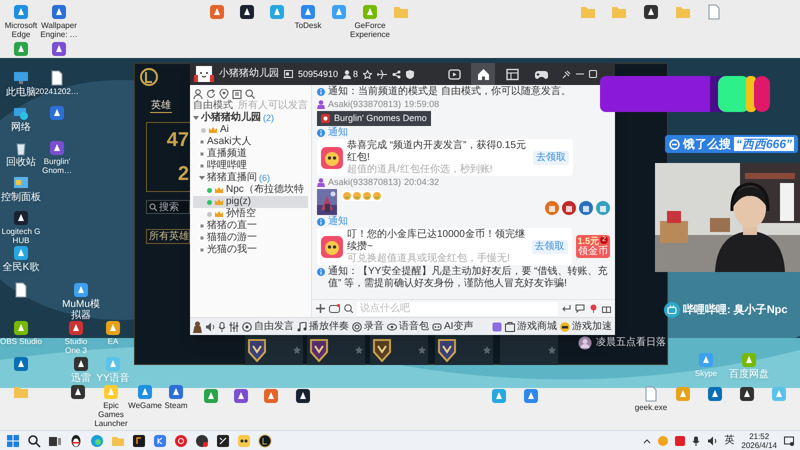 This screenshot has width=800, height=450. What do you see at coordinates (97, 441) in the screenshot?
I see `browser-icon` at bounding box center [97, 441].